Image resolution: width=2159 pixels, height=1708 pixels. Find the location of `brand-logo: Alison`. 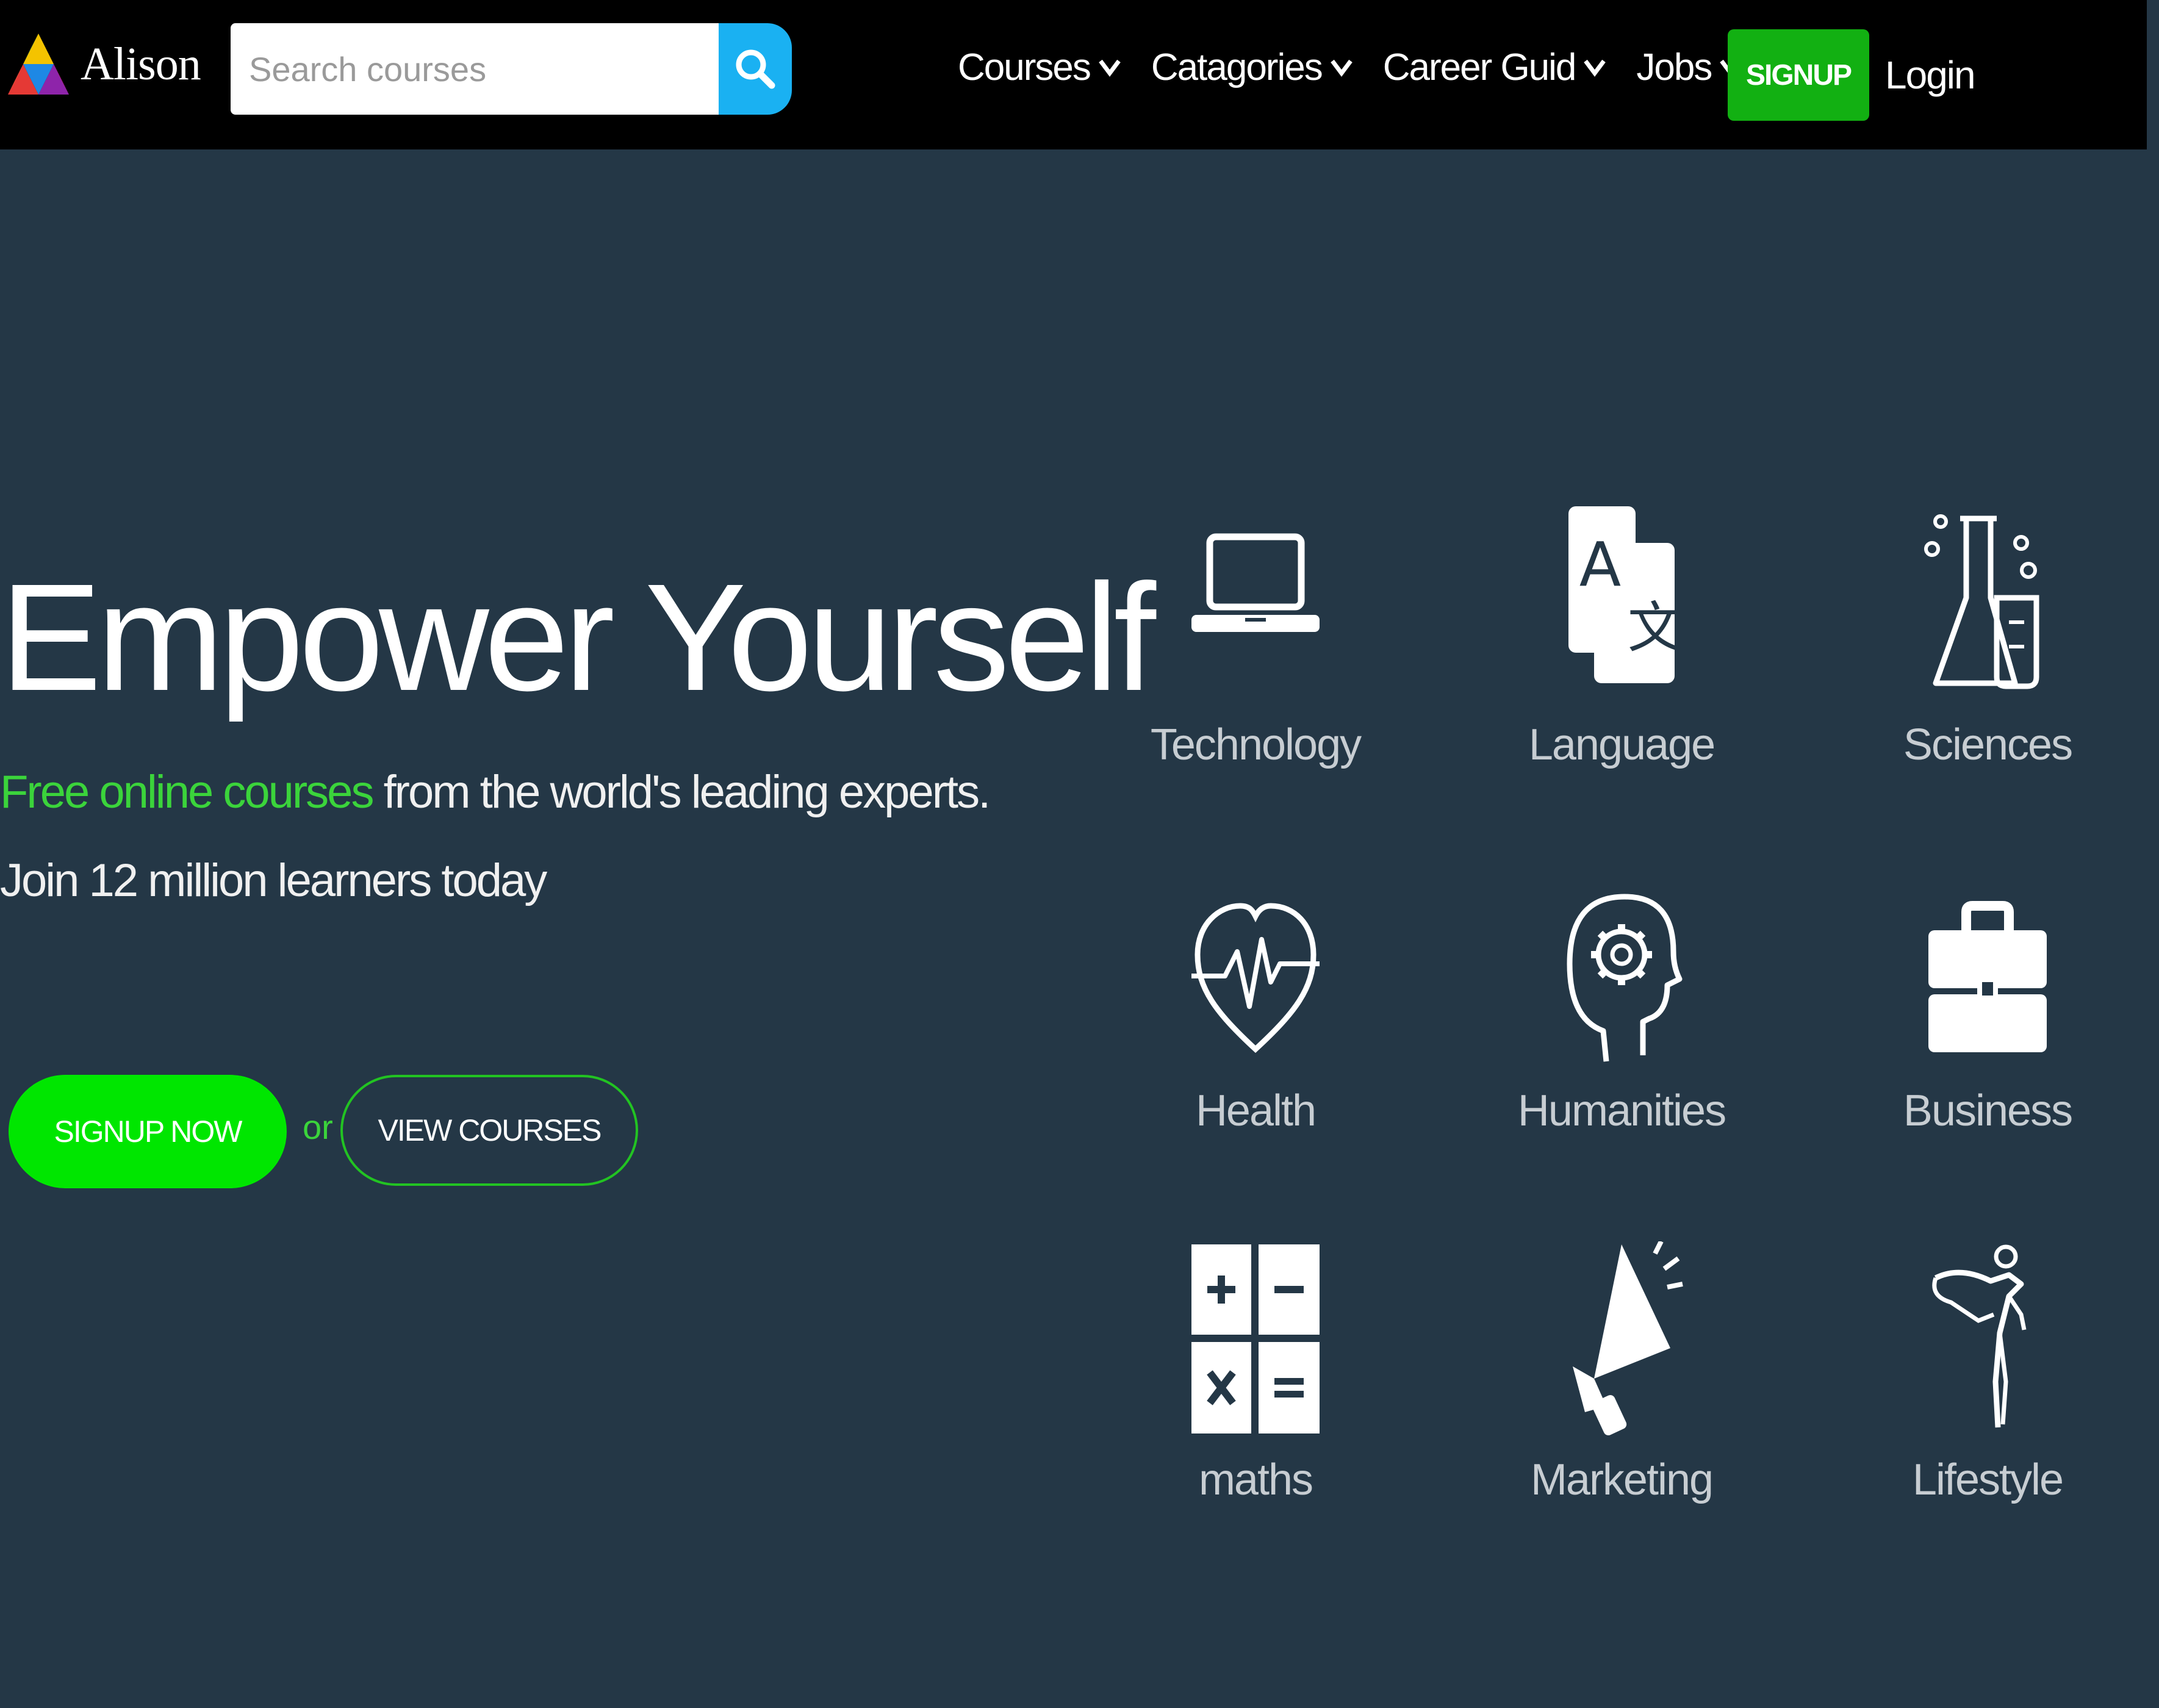

brand-logo: Alison is located at coordinates (103, 64).